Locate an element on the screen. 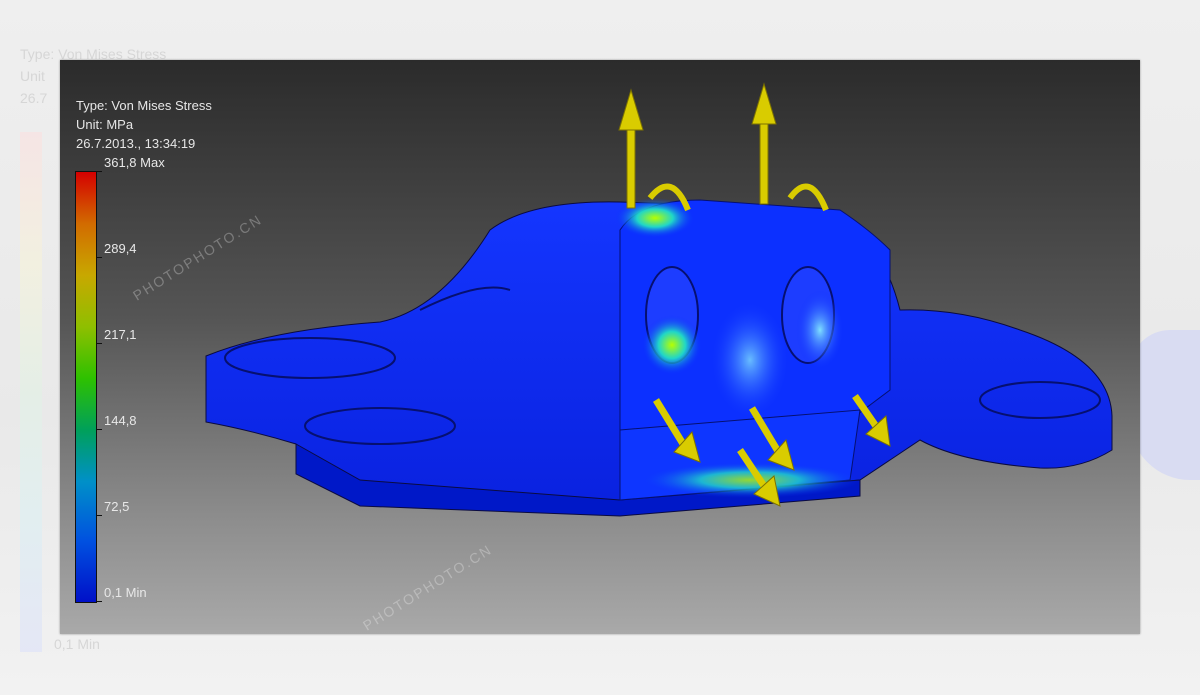  ghost-unit-text: Unit is located at coordinates (32, 76).